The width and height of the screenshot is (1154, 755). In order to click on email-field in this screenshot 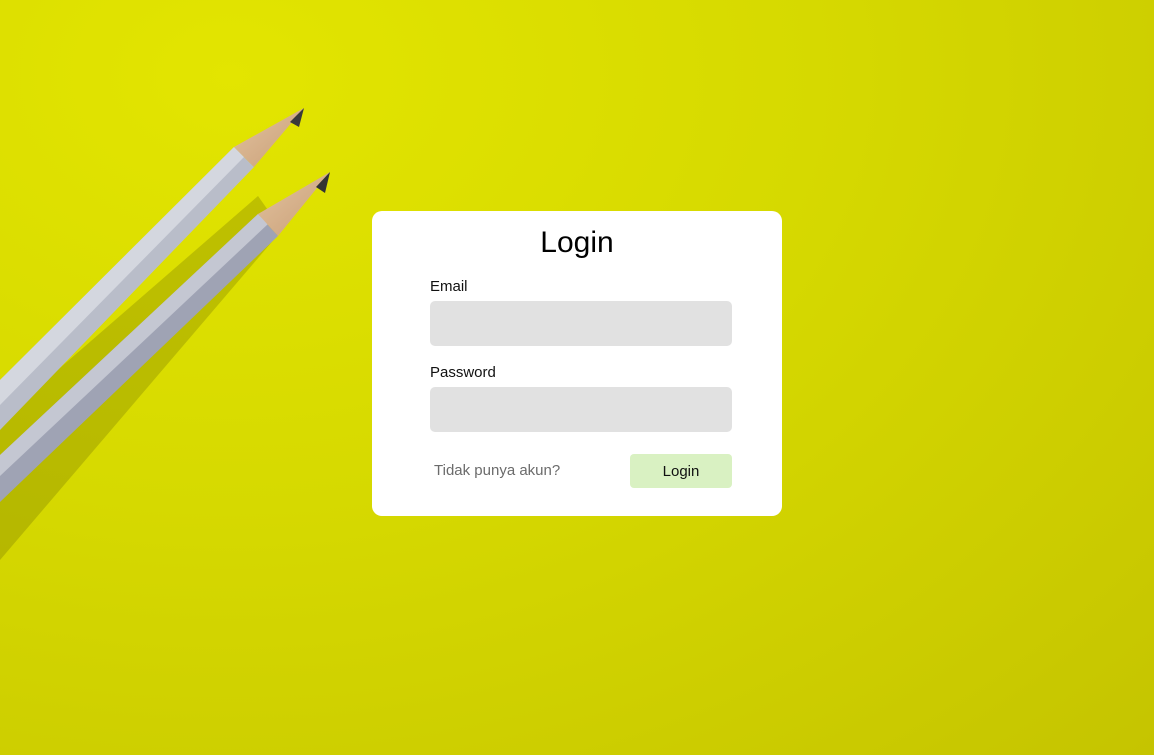, I will do `click(581, 323)`.